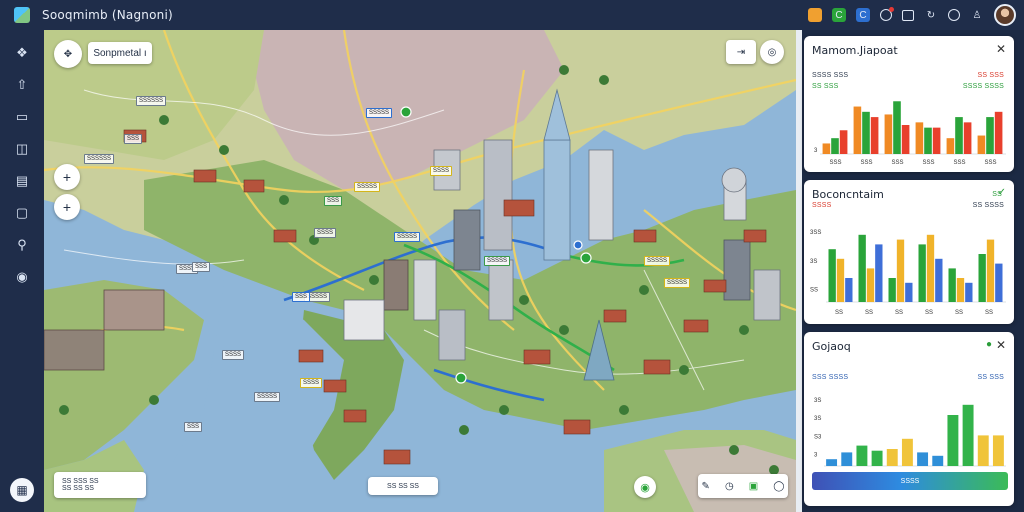 The height and width of the screenshot is (512, 1024). Describe the element at coordinates (22, 85) in the screenshot. I see `upload-icon: ⇧` at that location.